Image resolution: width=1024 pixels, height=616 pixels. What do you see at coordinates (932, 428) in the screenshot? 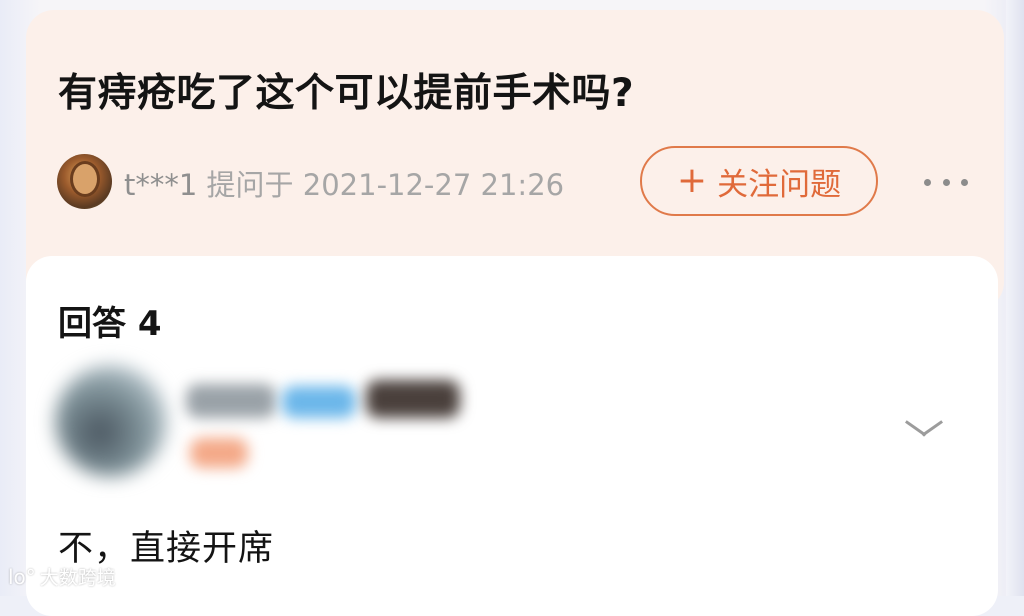
I see `chevron-stroke-right` at bounding box center [932, 428].